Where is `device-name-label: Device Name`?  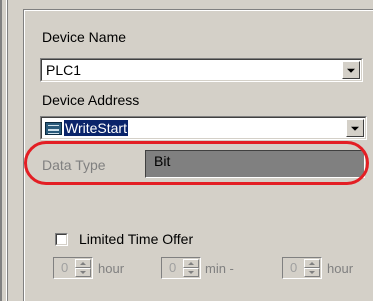 device-name-label: Device Name is located at coordinates (84, 37).